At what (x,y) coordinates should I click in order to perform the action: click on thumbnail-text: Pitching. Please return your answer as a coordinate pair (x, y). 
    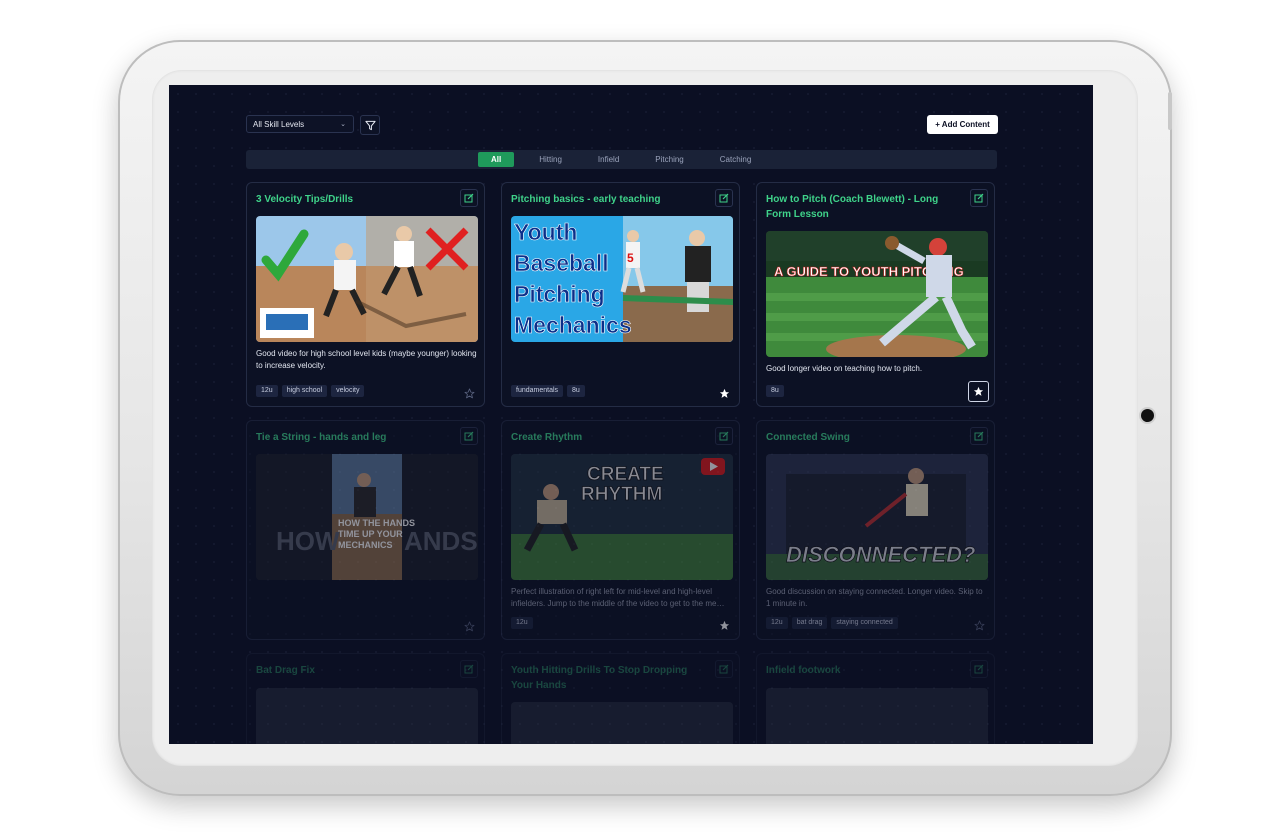
    Looking at the image, I should click on (559, 294).